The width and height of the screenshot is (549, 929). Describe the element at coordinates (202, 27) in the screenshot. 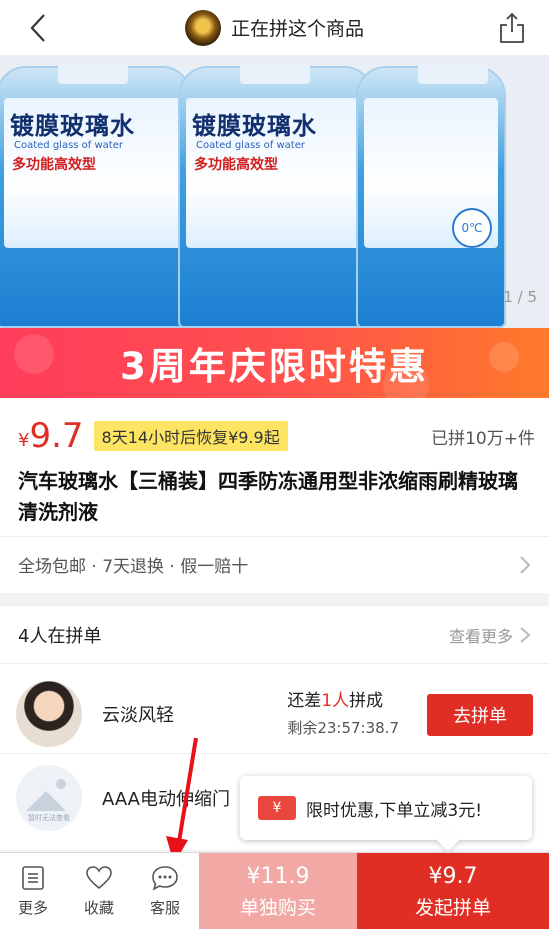

I see `shop-avatar` at that location.